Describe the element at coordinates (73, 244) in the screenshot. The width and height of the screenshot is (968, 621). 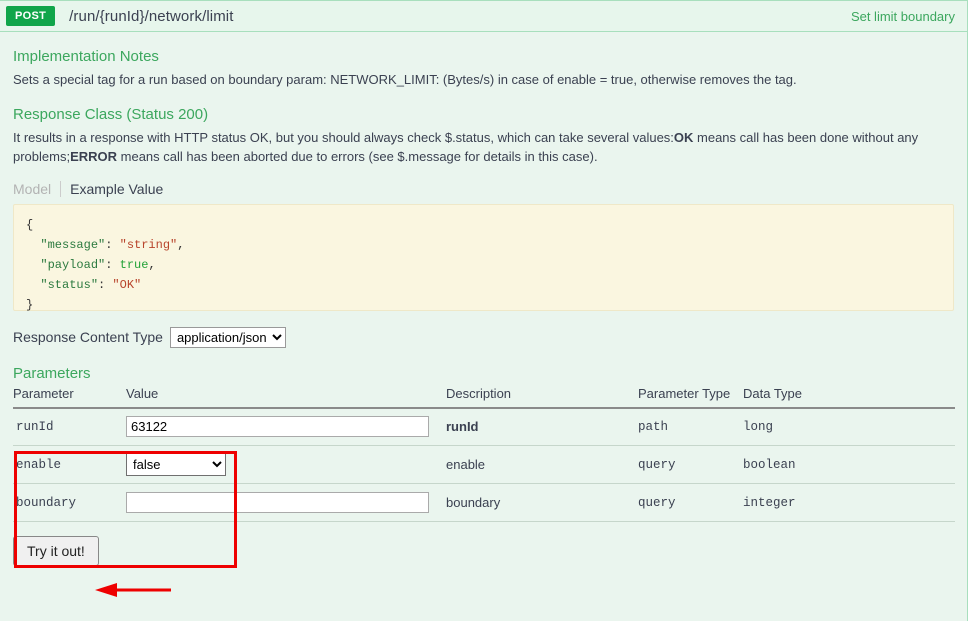
I see `code-key-message: "message"` at that location.